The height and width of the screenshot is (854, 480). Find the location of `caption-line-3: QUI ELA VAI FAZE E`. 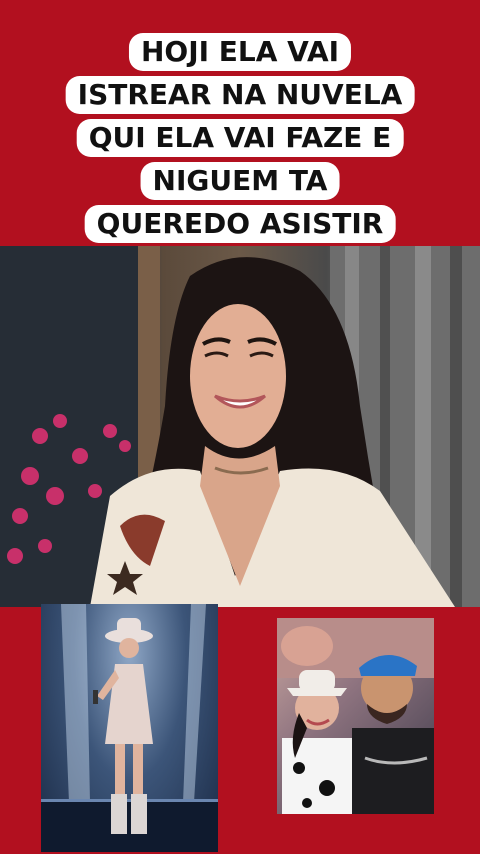

caption-line-3: QUI ELA VAI FAZE E is located at coordinates (240, 138).